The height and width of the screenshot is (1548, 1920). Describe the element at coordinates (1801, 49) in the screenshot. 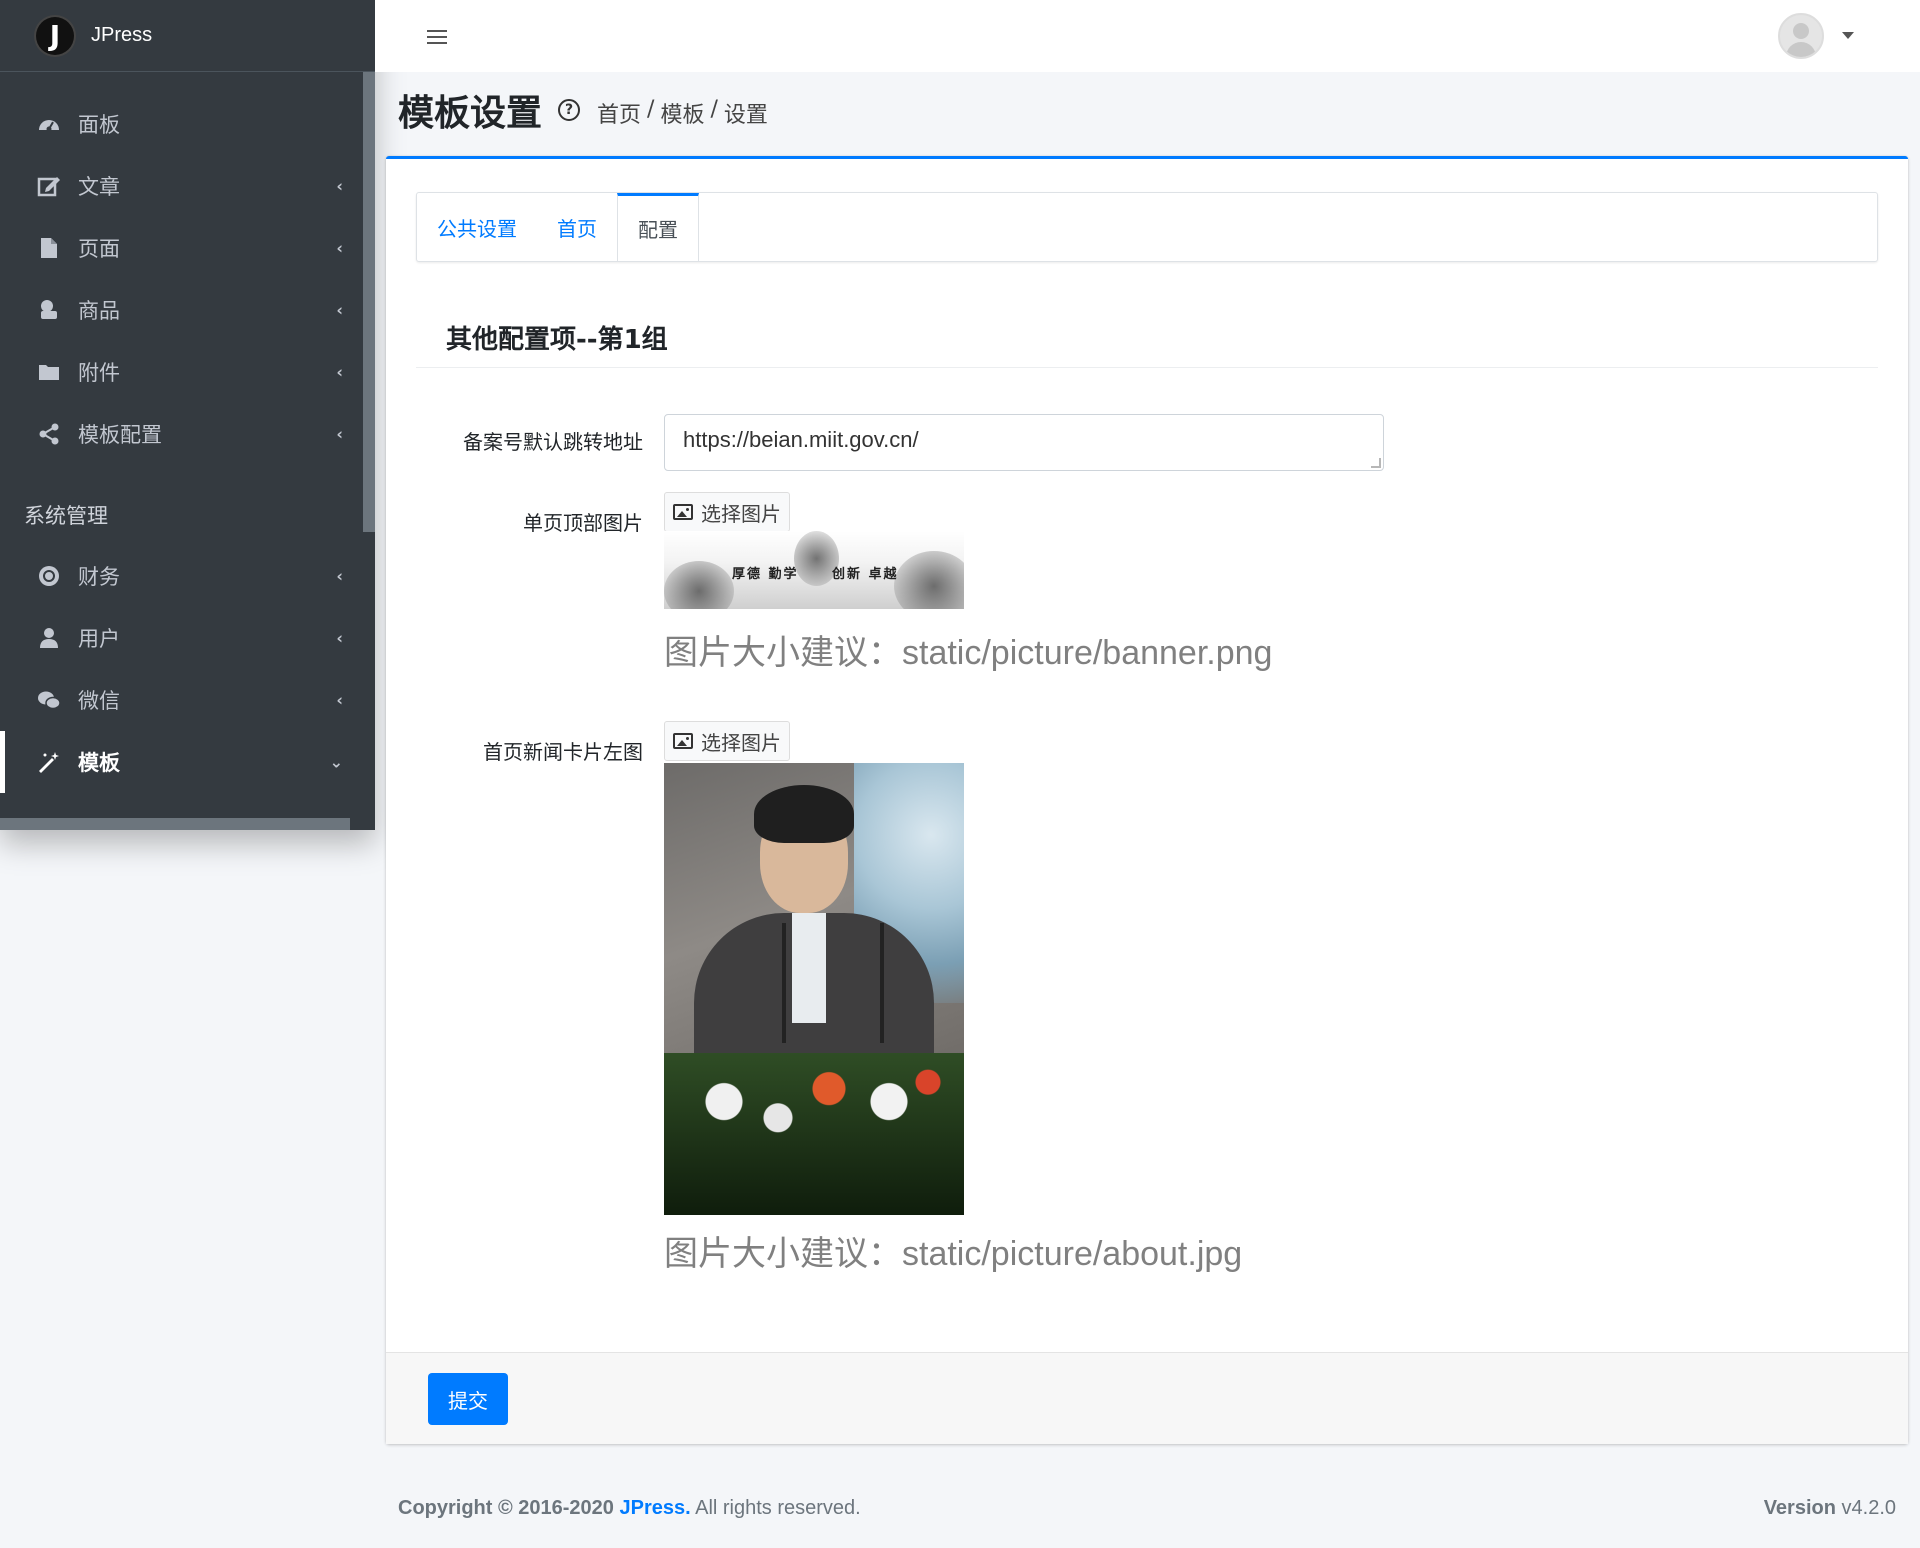

I see `avatar-body` at that location.